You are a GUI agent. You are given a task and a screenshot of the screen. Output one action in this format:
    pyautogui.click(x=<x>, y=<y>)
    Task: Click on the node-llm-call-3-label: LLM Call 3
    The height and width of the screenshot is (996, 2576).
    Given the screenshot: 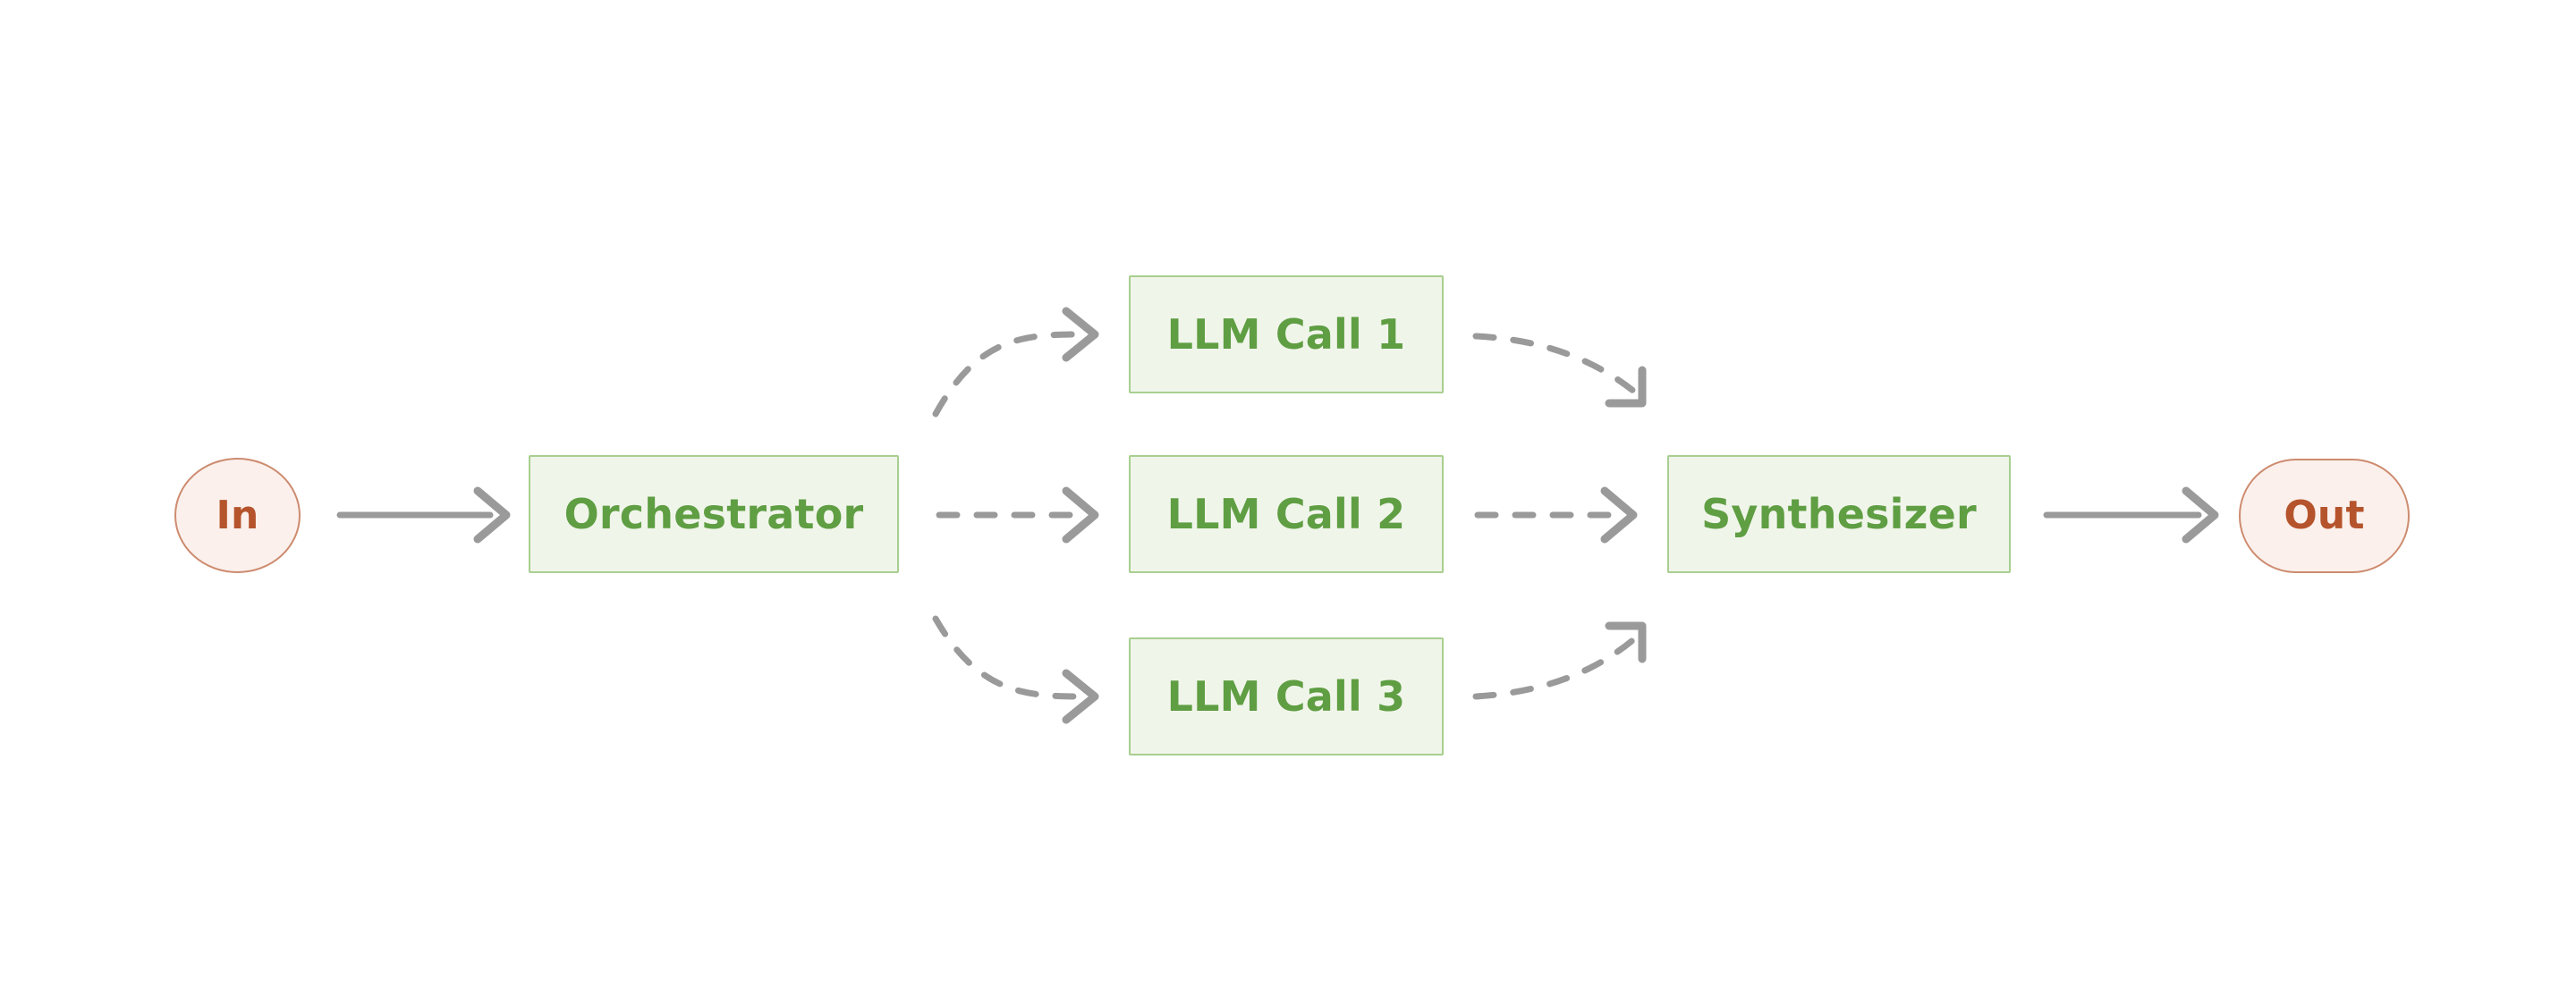 What is the action you would take?
    pyautogui.click(x=1286, y=696)
    